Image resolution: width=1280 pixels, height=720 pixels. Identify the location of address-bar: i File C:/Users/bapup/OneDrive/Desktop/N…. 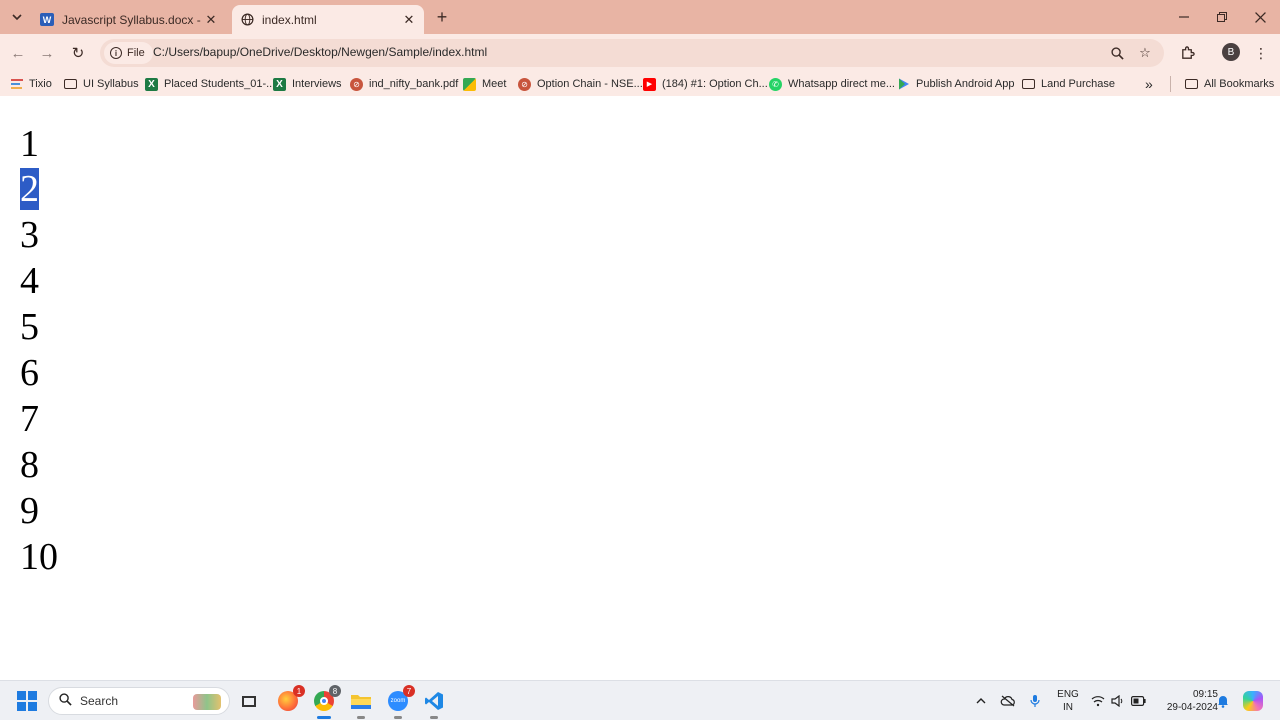
(632, 53).